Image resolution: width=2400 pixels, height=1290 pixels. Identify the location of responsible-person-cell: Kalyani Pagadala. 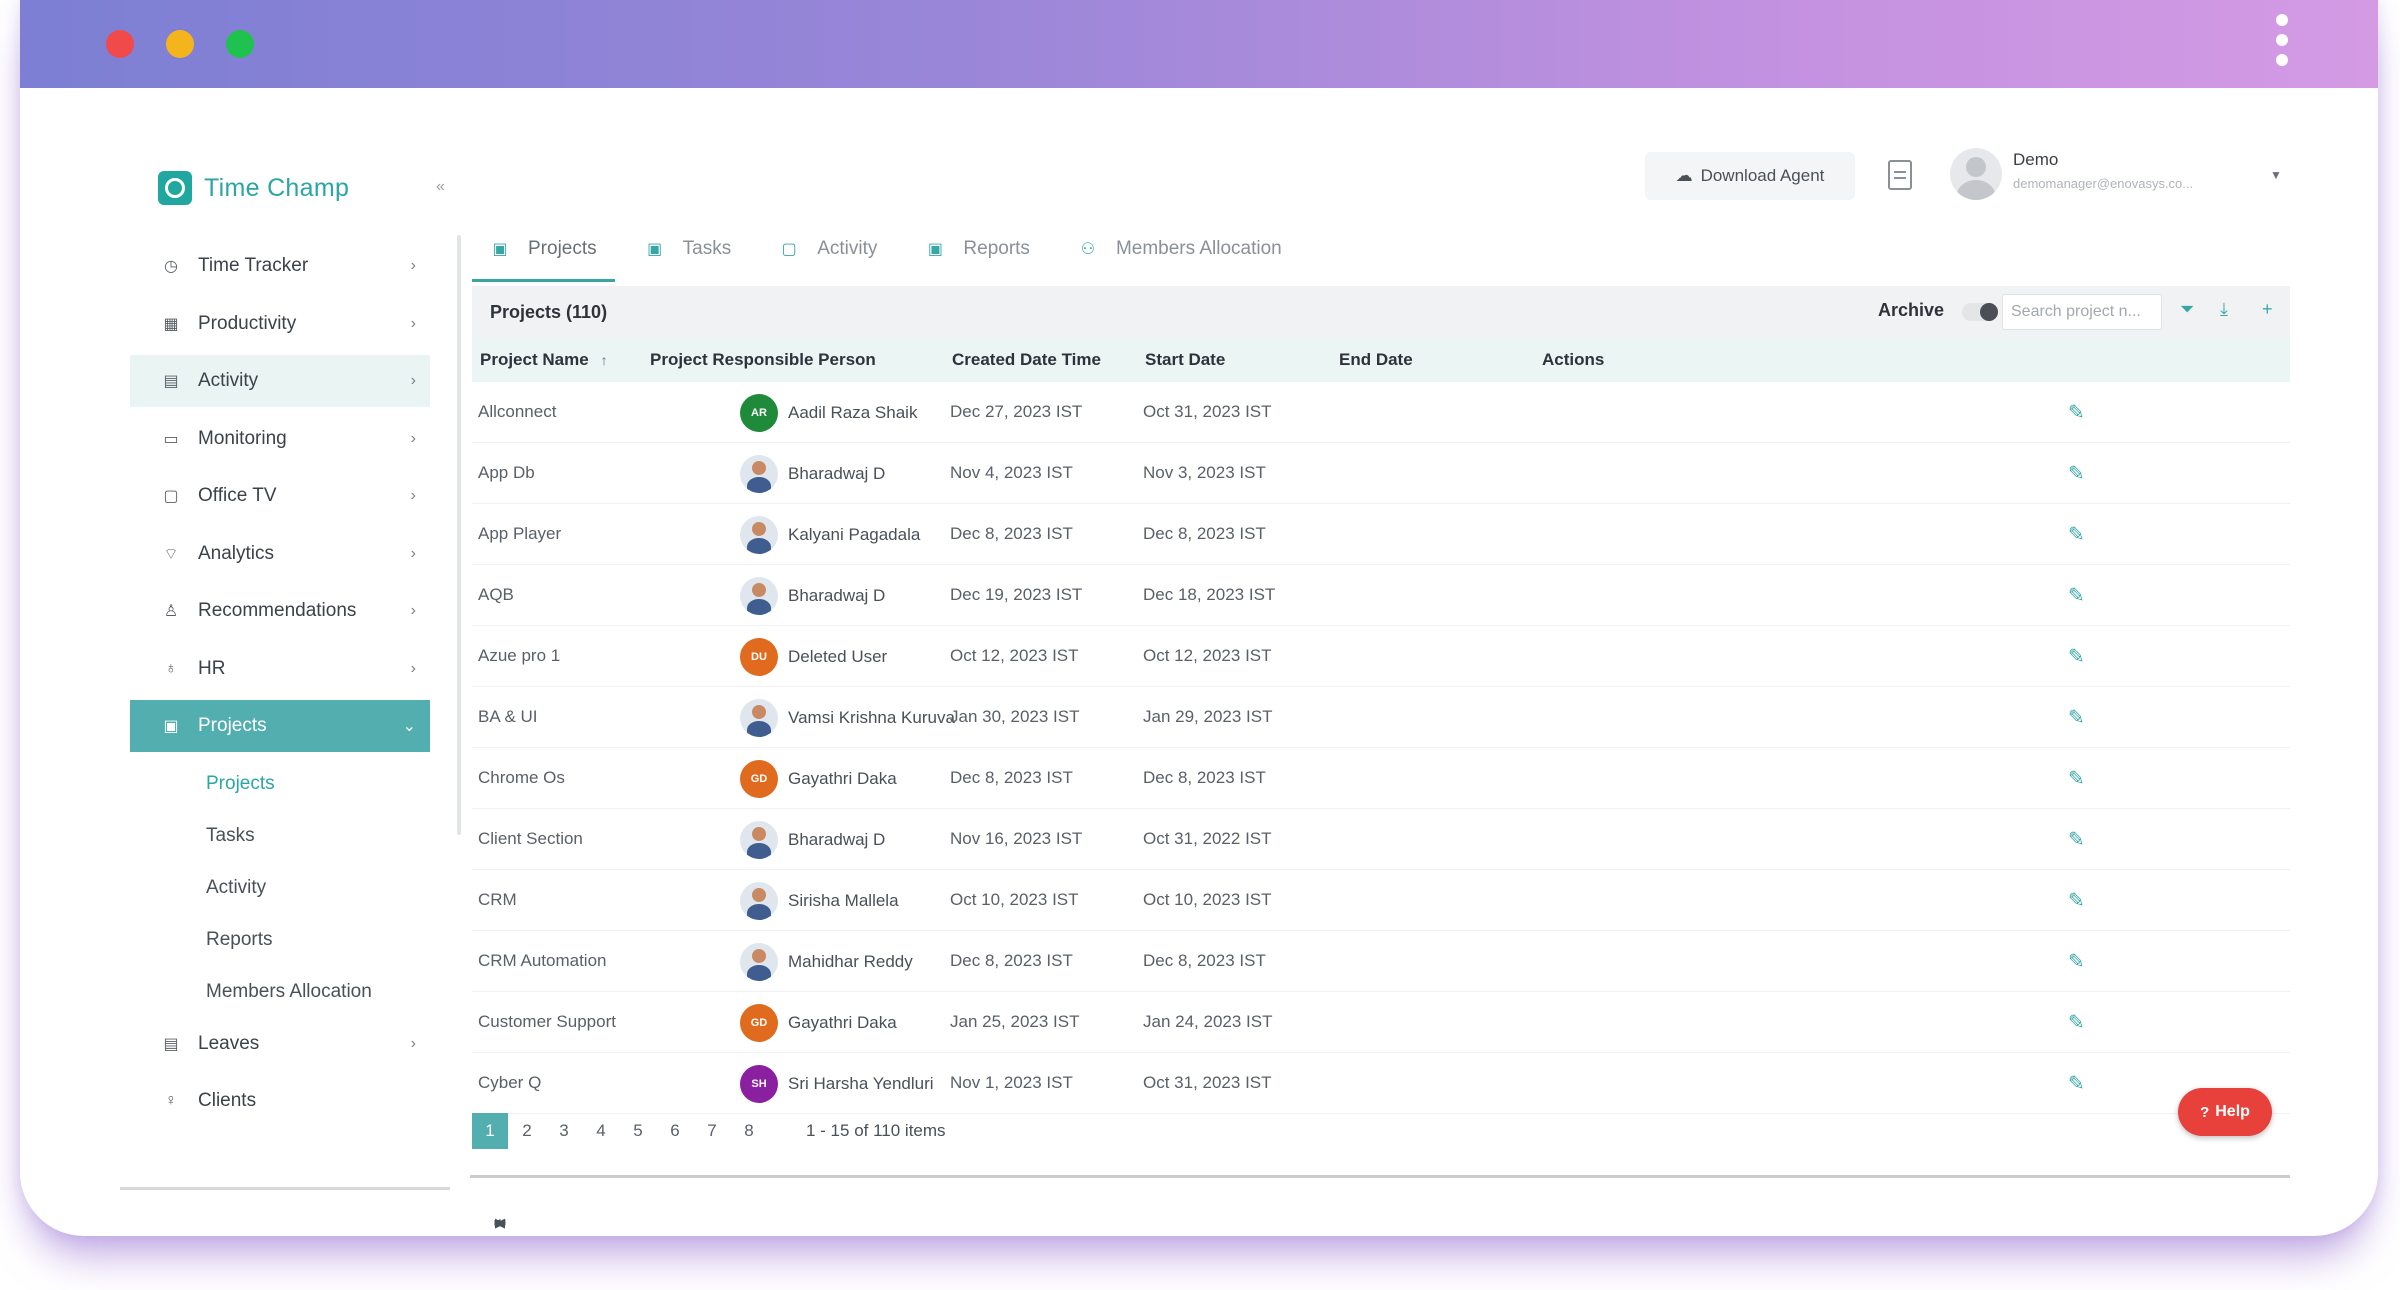
(830, 535).